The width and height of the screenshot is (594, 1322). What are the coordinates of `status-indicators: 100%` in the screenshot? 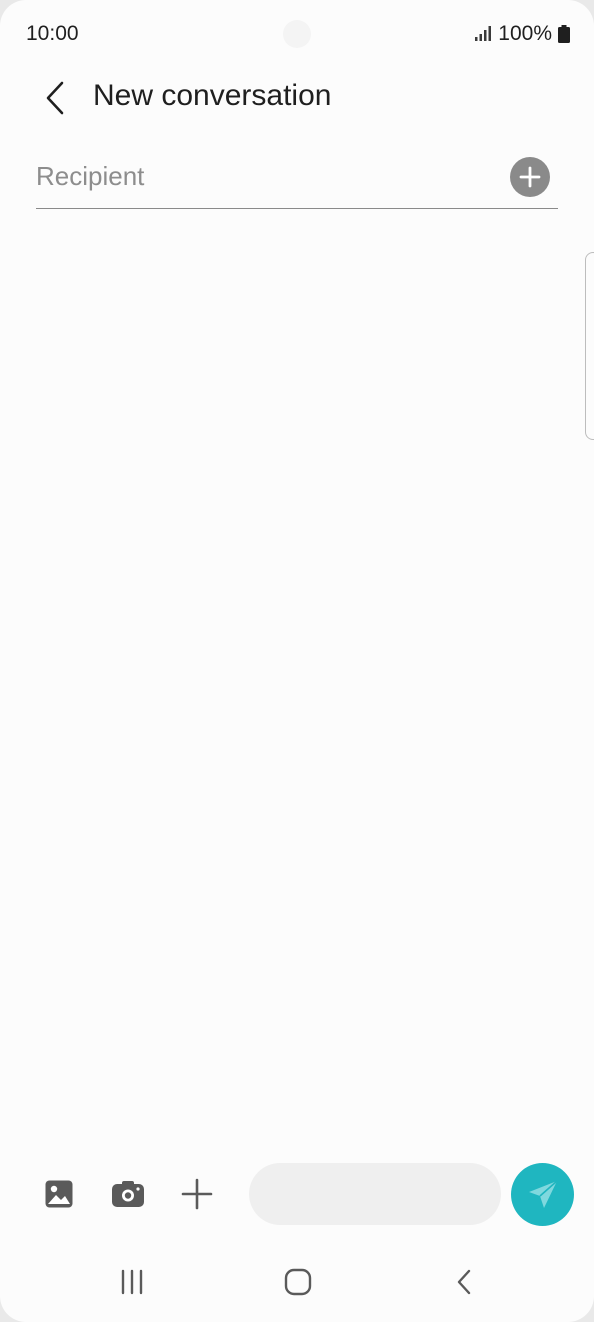 It's located at (522, 34).